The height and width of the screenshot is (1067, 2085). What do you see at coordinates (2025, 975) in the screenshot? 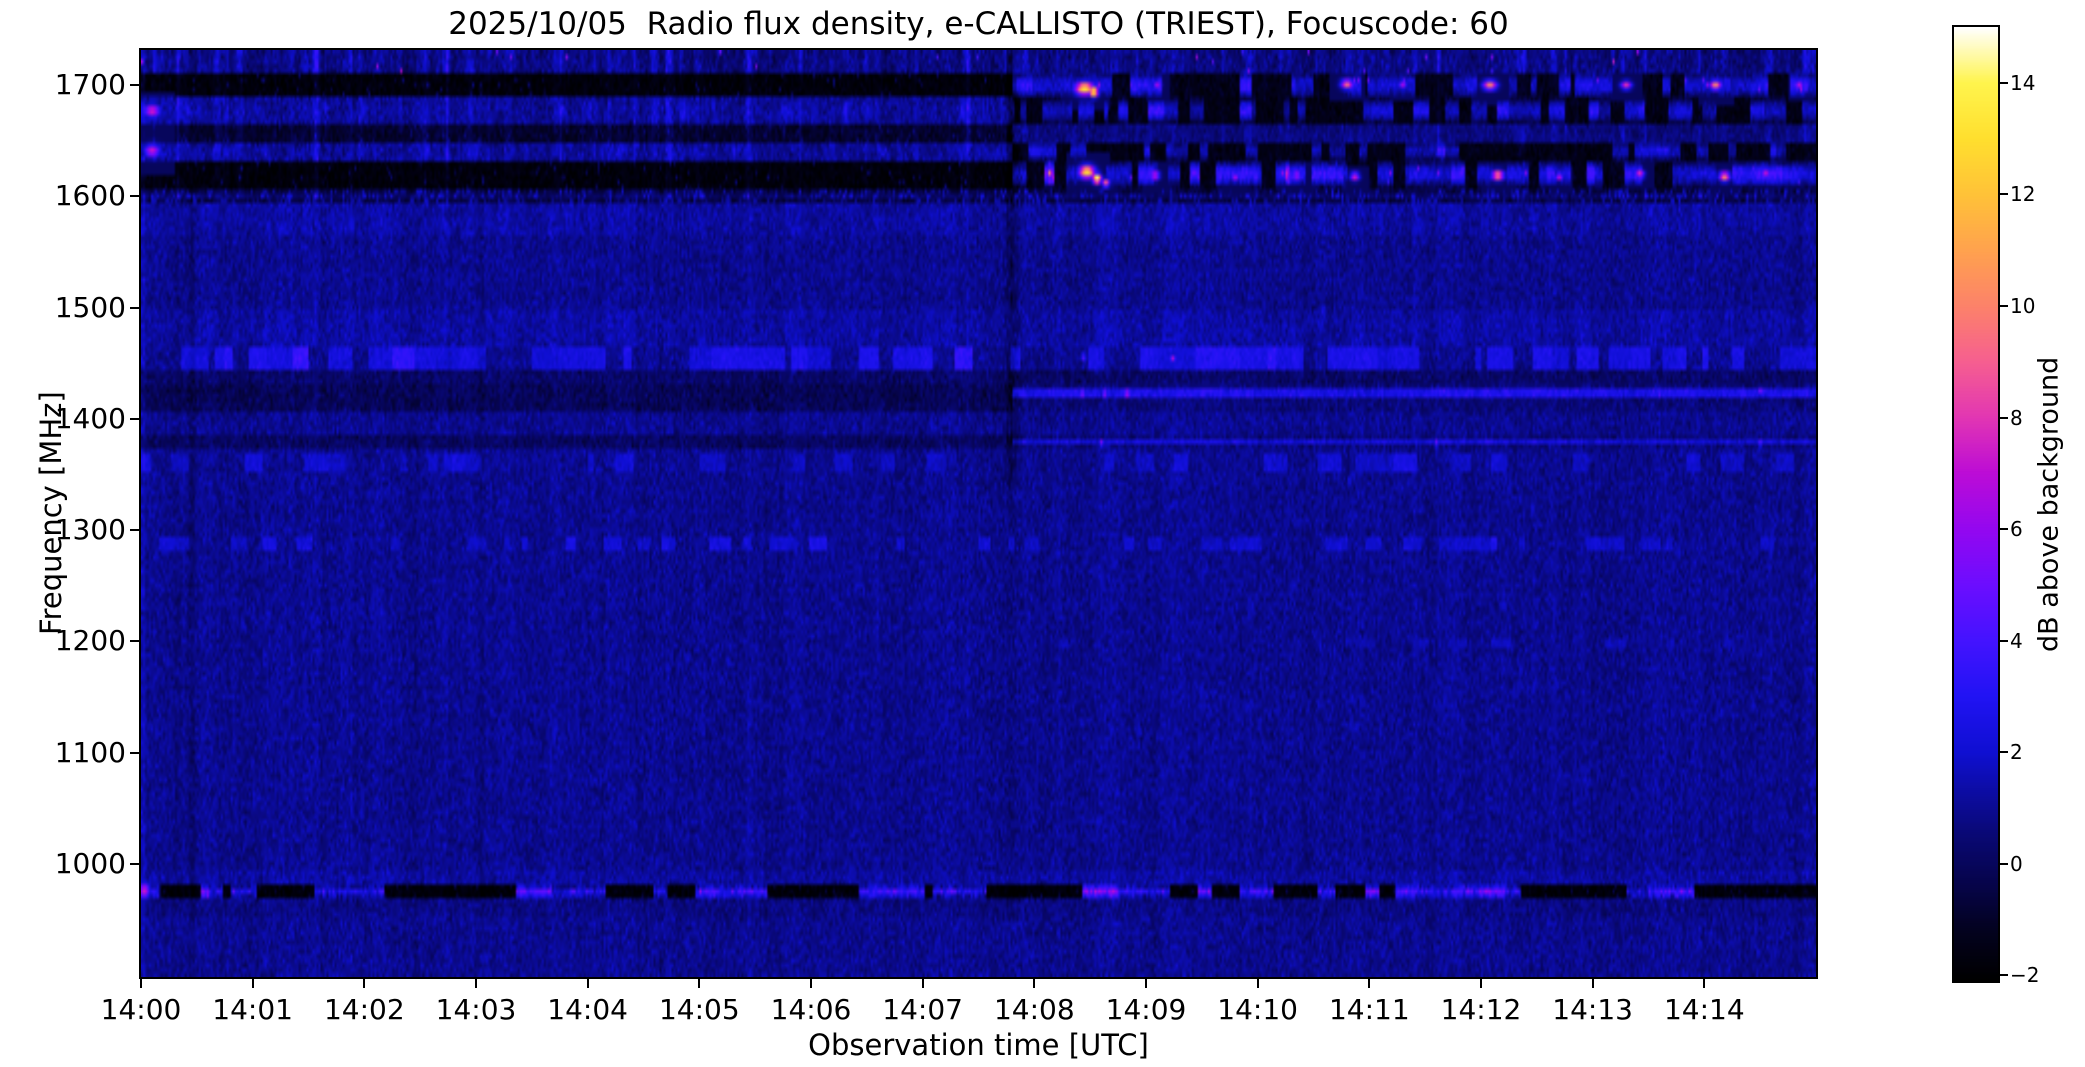
I see `colorbar-tick-label: −2` at bounding box center [2025, 975].